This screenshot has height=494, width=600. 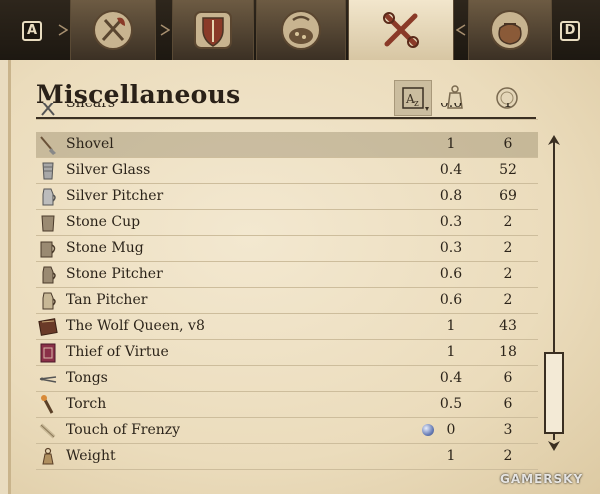 What do you see at coordinates (115, 196) in the screenshot?
I see `item-name: Silver Pitcher` at bounding box center [115, 196].